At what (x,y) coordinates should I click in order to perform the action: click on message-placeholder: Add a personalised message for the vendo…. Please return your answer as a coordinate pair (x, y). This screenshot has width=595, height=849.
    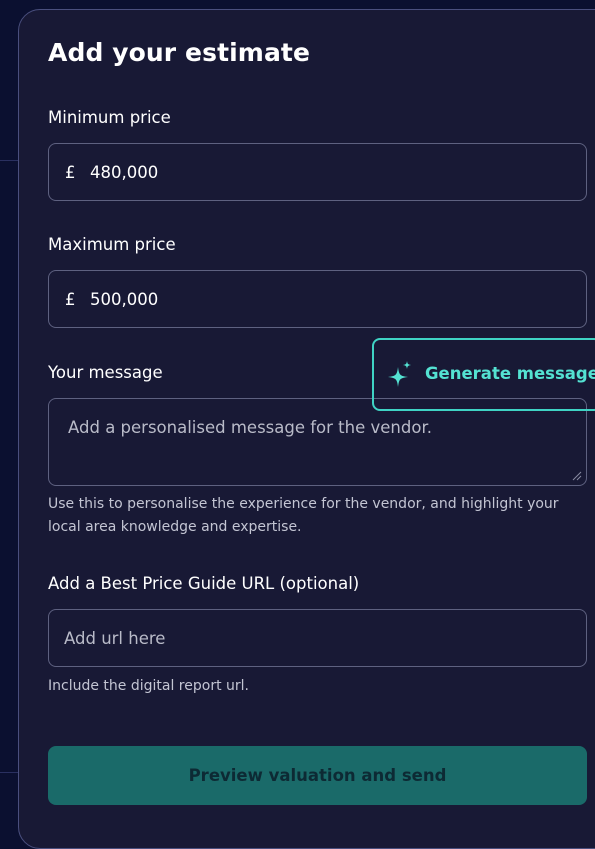
    Looking at the image, I should click on (250, 427).